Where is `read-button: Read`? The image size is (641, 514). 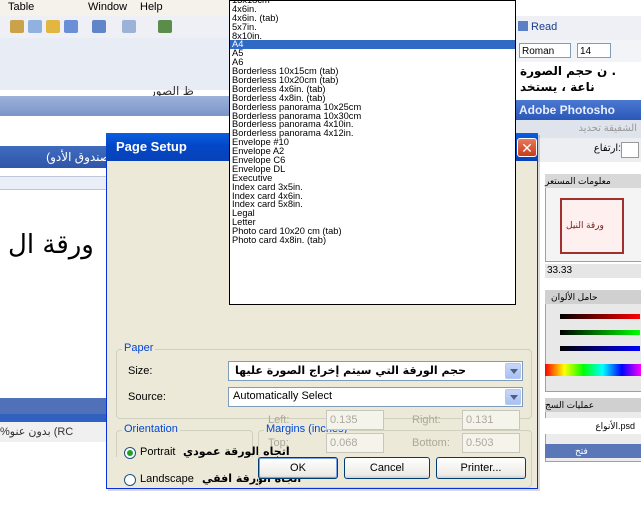 read-button: Read is located at coordinates (543, 27).